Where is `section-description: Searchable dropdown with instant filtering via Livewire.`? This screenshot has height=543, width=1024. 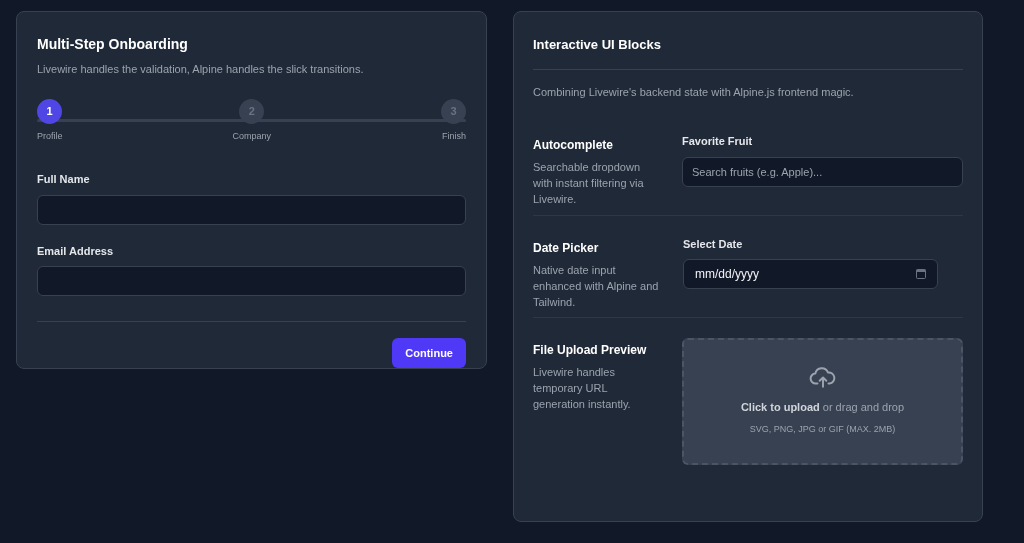
section-description: Searchable dropdown with instant filtering via Livewire. is located at coordinates (589, 183).